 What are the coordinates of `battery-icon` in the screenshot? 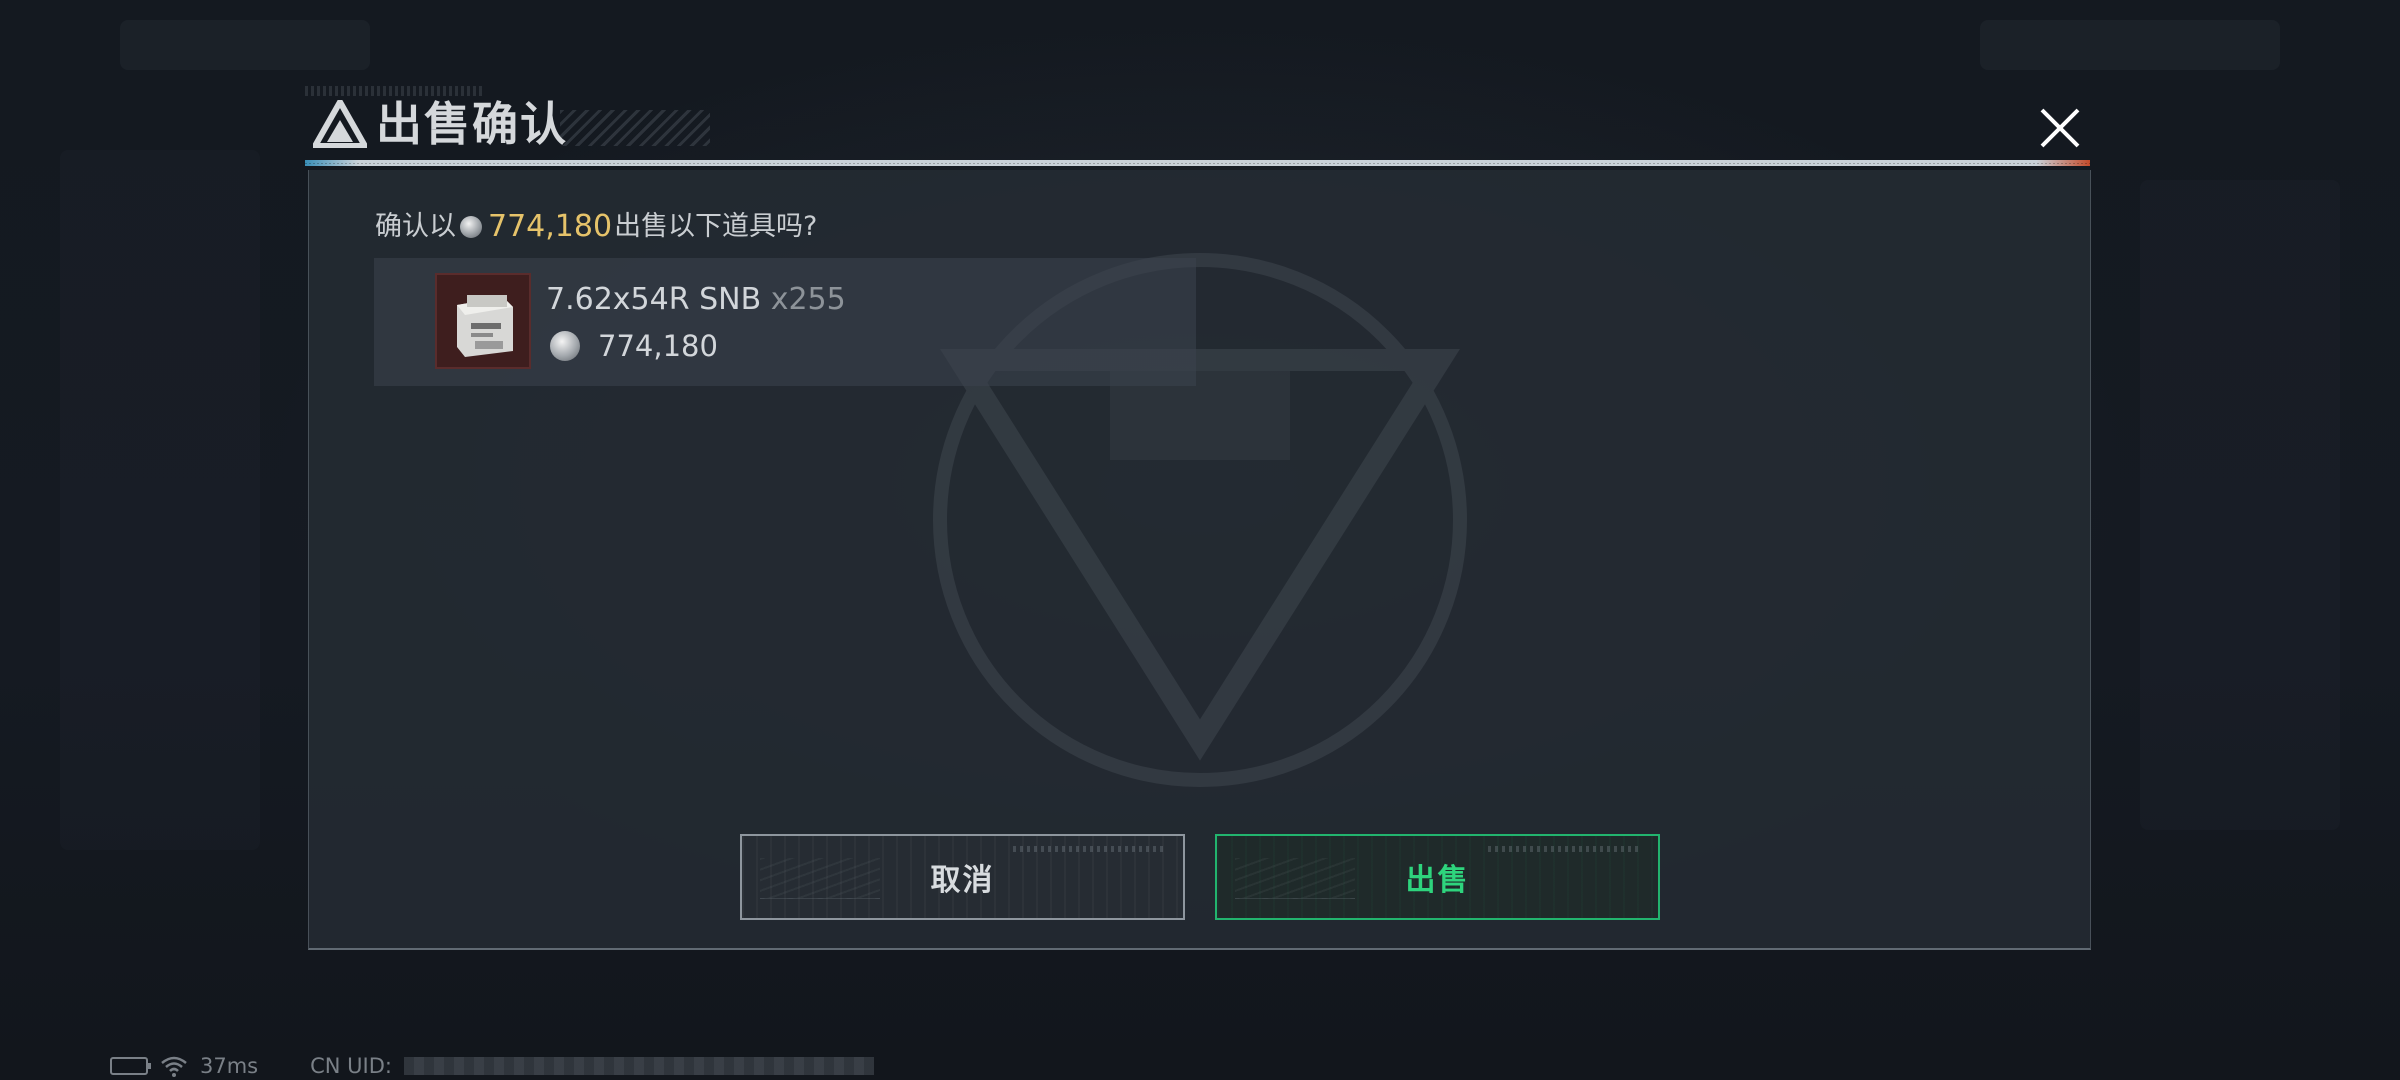 It's located at (130, 1066).